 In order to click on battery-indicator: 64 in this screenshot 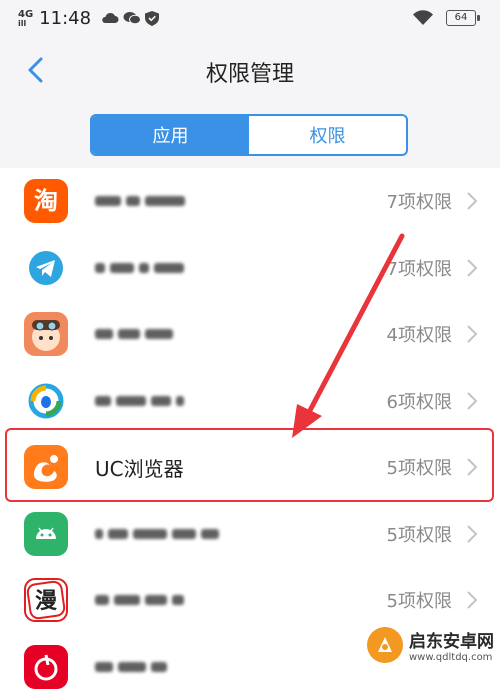, I will do `click(461, 18)`.